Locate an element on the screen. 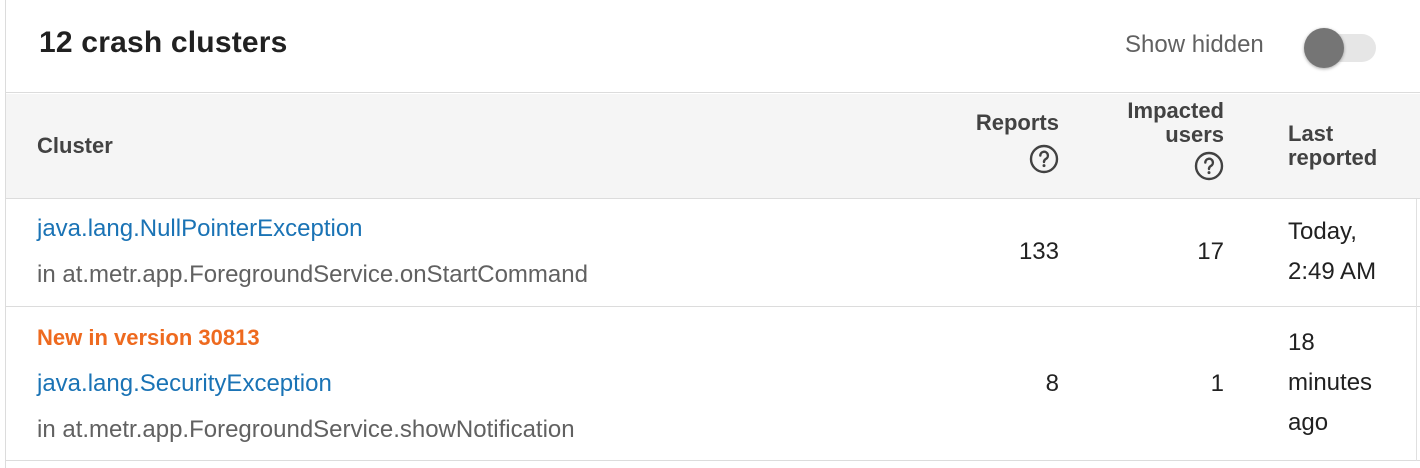 This screenshot has width=1420, height=468. impacted-users-count: 1 is located at coordinates (1217, 383).